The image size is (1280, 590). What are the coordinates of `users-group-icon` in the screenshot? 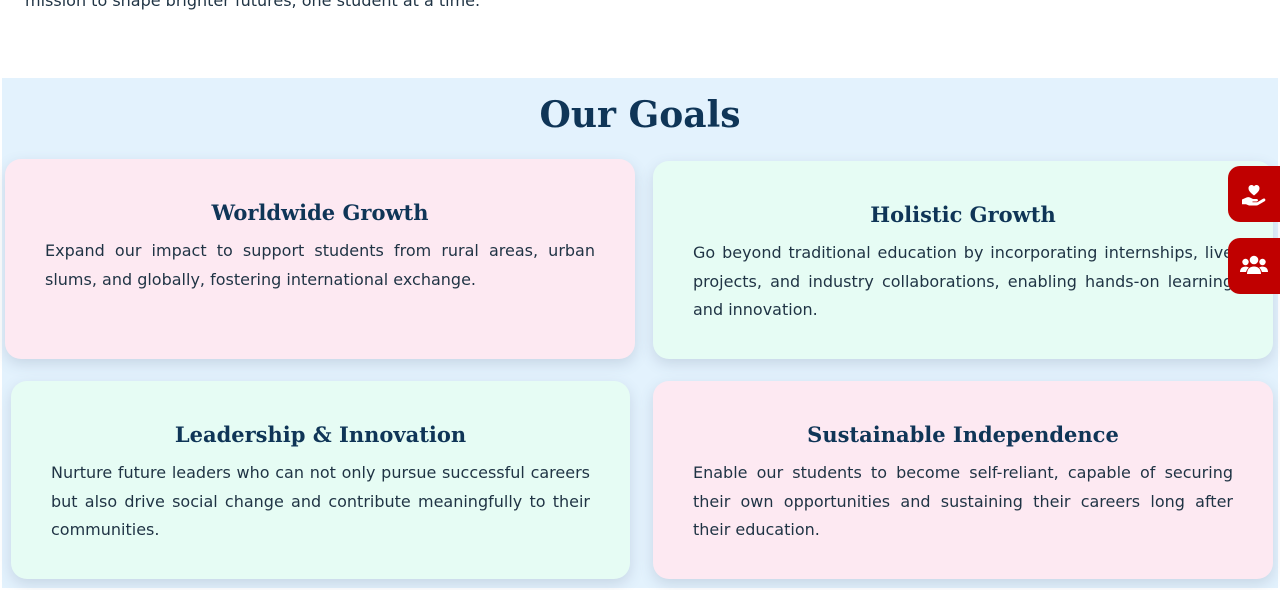 It's located at (1254, 266).